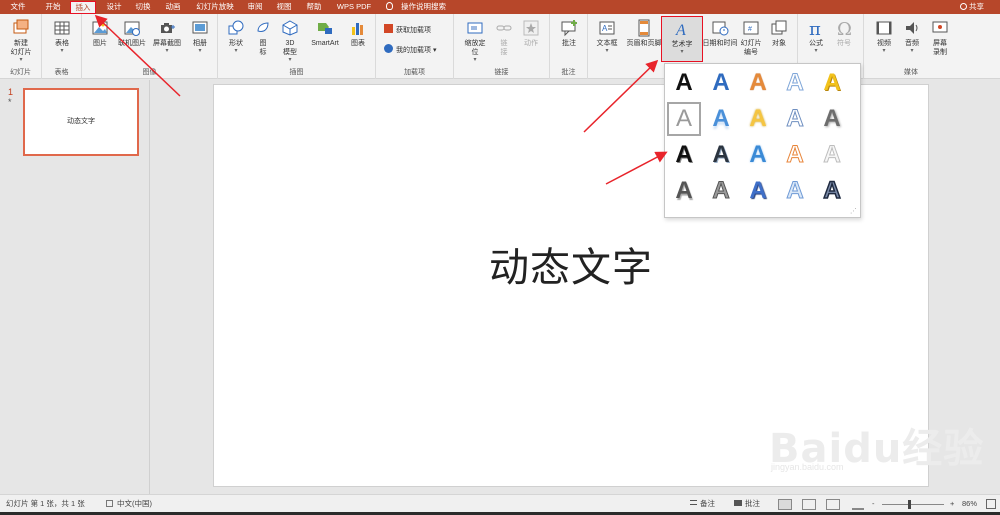 The height and width of the screenshot is (515, 1000). I want to click on wordart-style-1-3: A, so click(758, 83).